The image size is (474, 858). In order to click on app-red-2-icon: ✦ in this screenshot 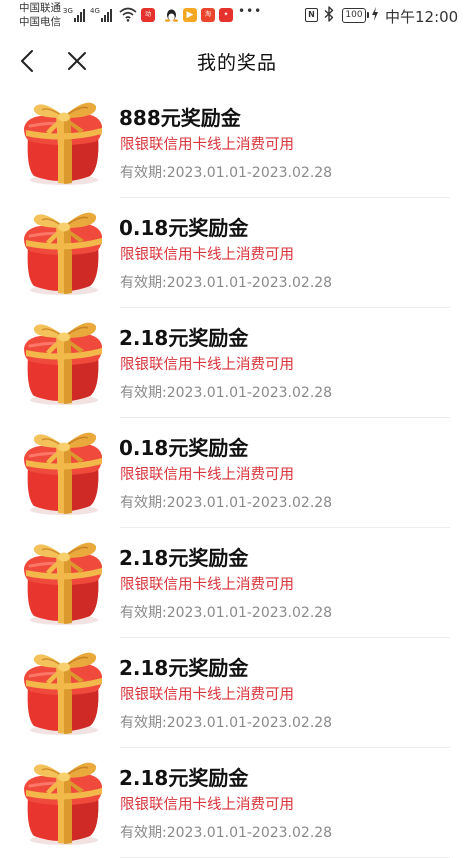, I will do `click(226, 15)`.